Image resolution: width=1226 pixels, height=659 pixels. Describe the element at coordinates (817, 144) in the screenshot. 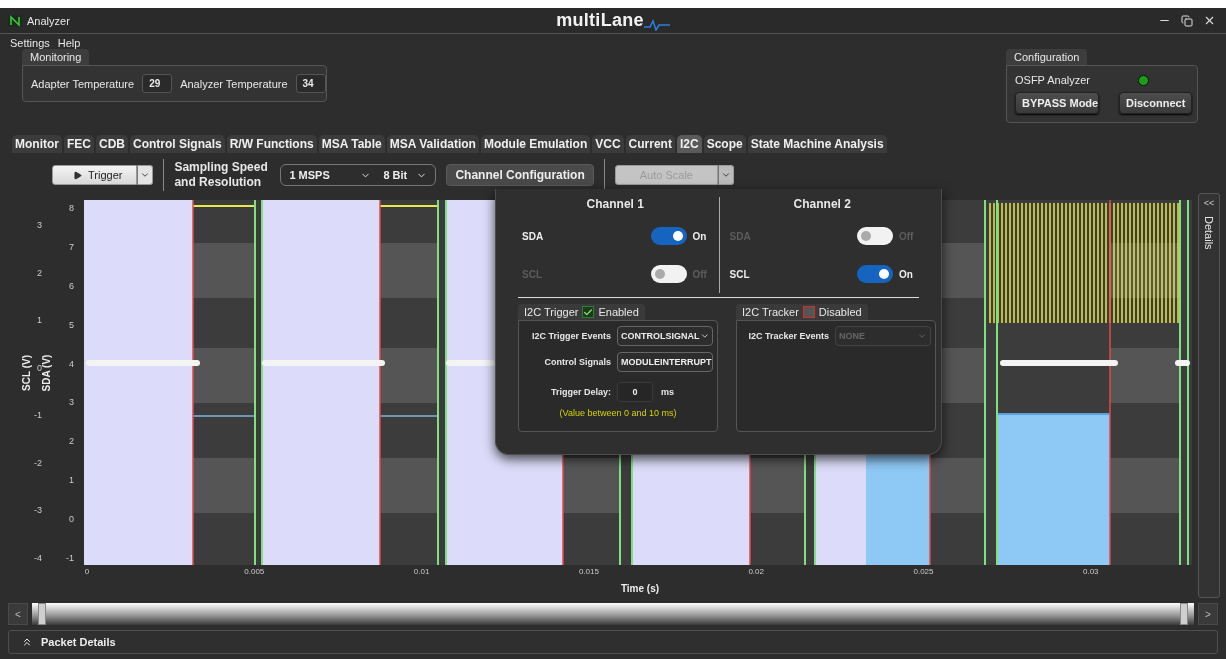

I see `tab: State Machine Analysis` at that location.